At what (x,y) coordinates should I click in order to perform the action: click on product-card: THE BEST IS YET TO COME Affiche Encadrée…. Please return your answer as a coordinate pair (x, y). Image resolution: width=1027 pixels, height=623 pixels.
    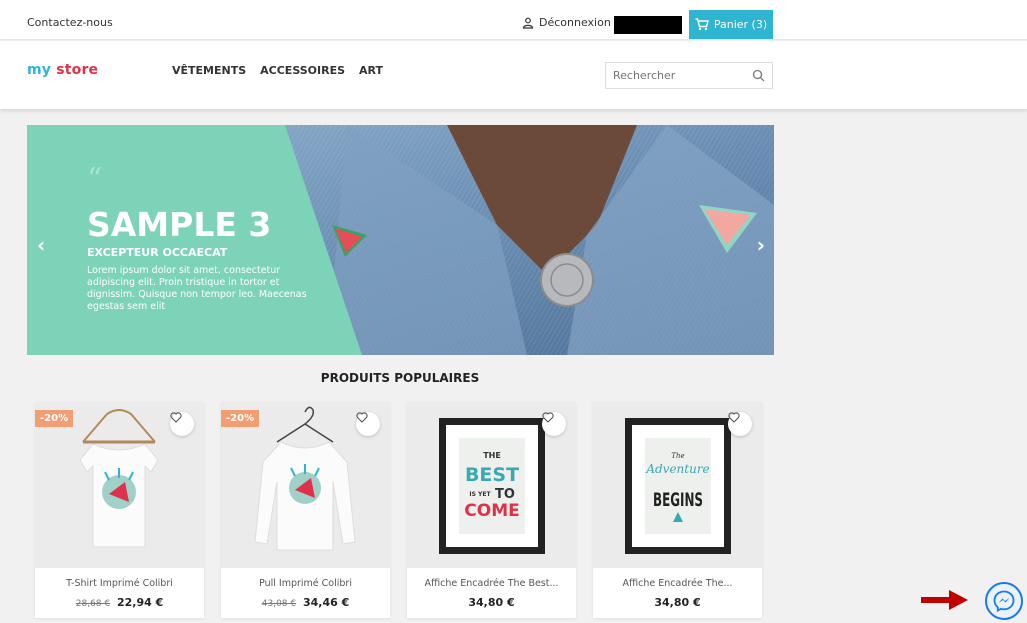
    Looking at the image, I should click on (491, 510).